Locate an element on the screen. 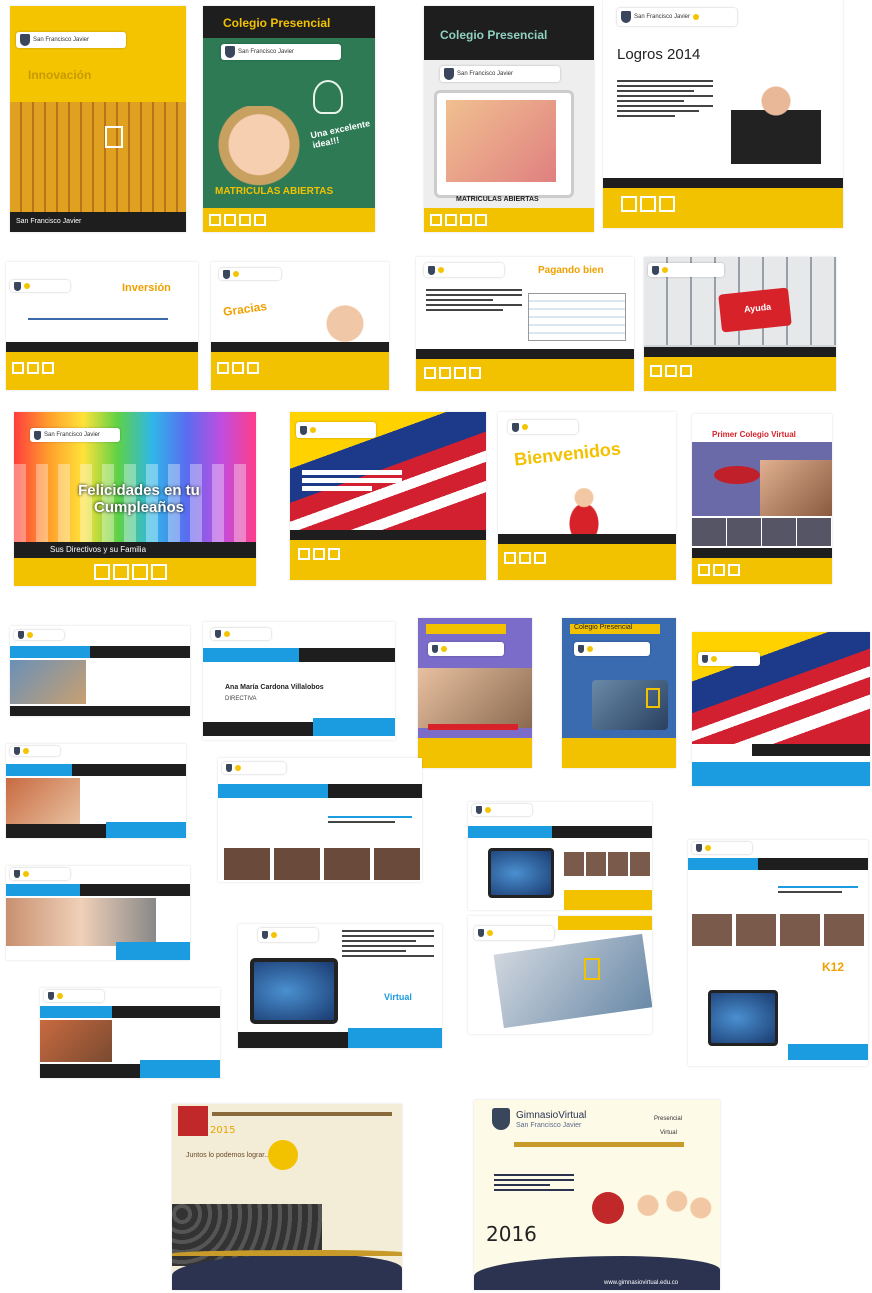 The height and width of the screenshot is (1293, 872). flyer-tablet-hand is located at coordinates (560, 975).